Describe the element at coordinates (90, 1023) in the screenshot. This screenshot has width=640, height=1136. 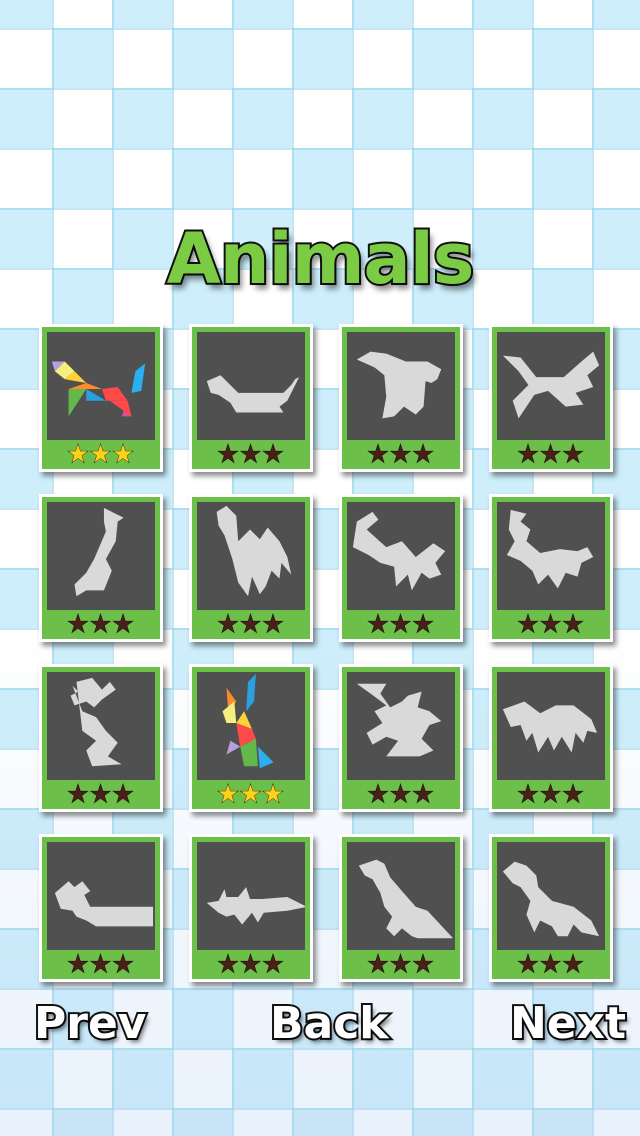
I see `prev-button: Prev` at that location.